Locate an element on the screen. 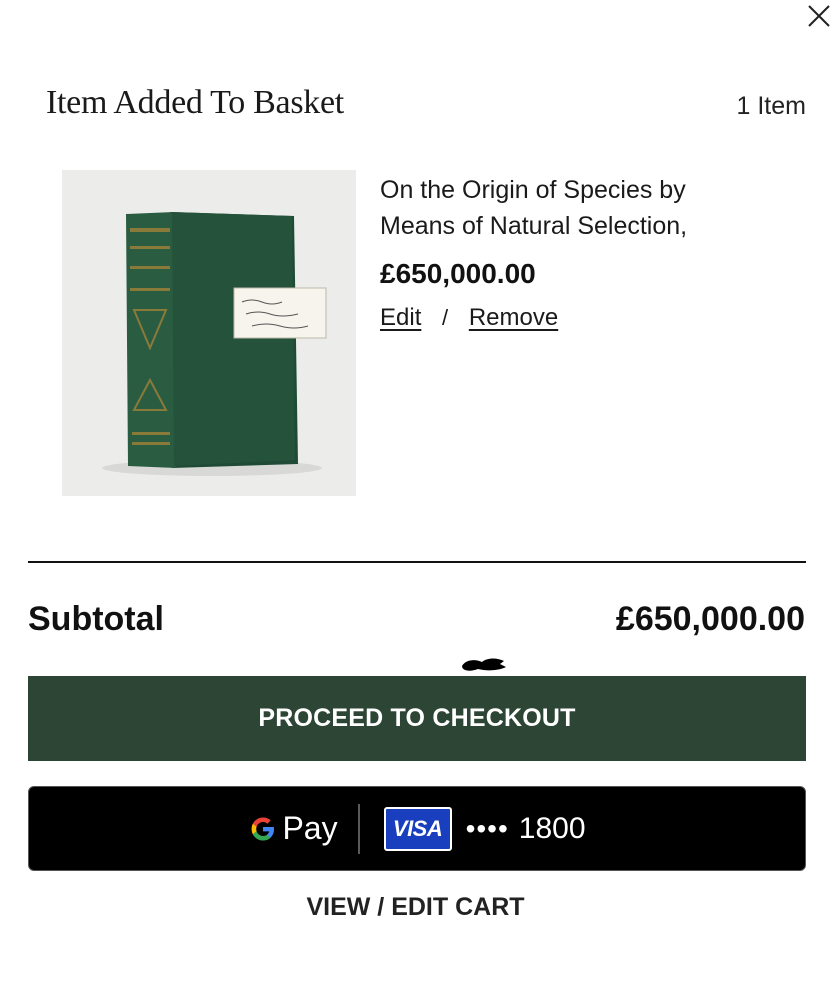 The height and width of the screenshot is (1000, 831). subtotal-label: Subtotal is located at coordinates (96, 619).